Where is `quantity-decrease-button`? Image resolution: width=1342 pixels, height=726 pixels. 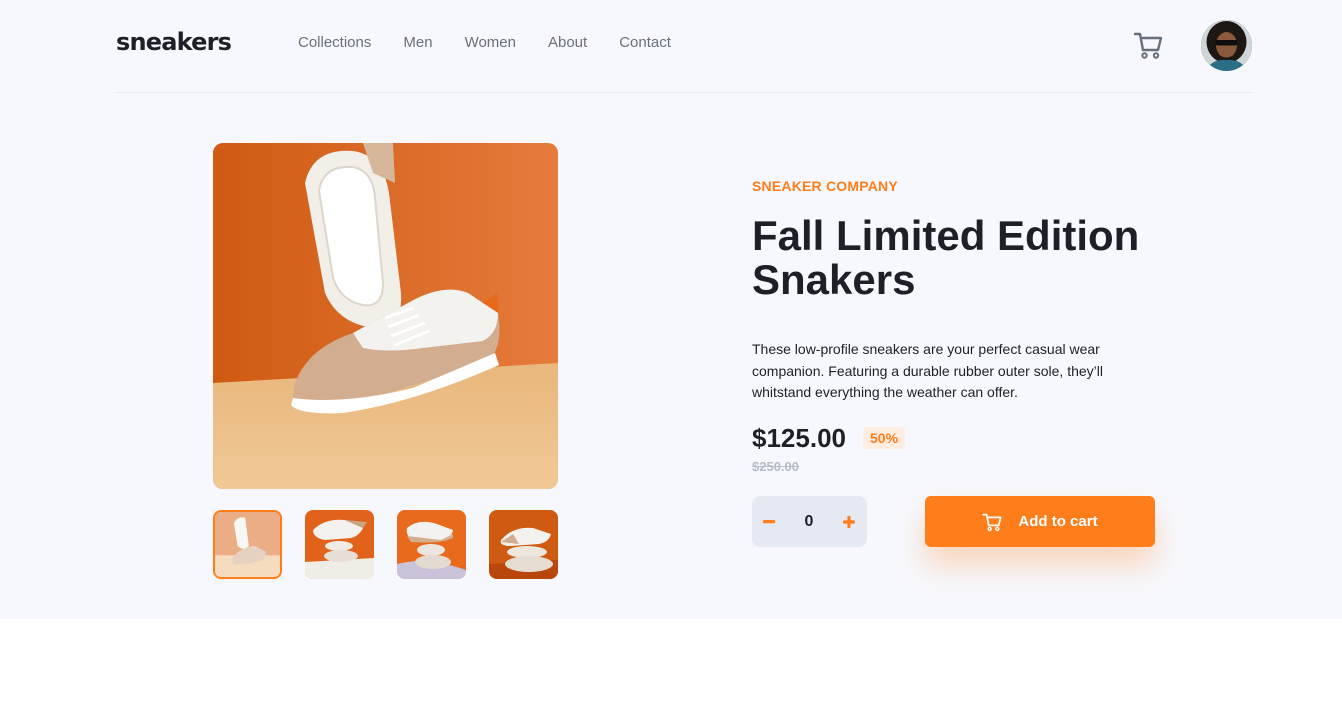 quantity-decrease-button is located at coordinates (769, 521).